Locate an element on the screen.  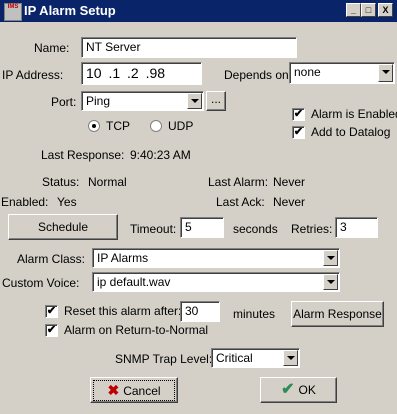
name-input: NT Server is located at coordinates (189, 47).